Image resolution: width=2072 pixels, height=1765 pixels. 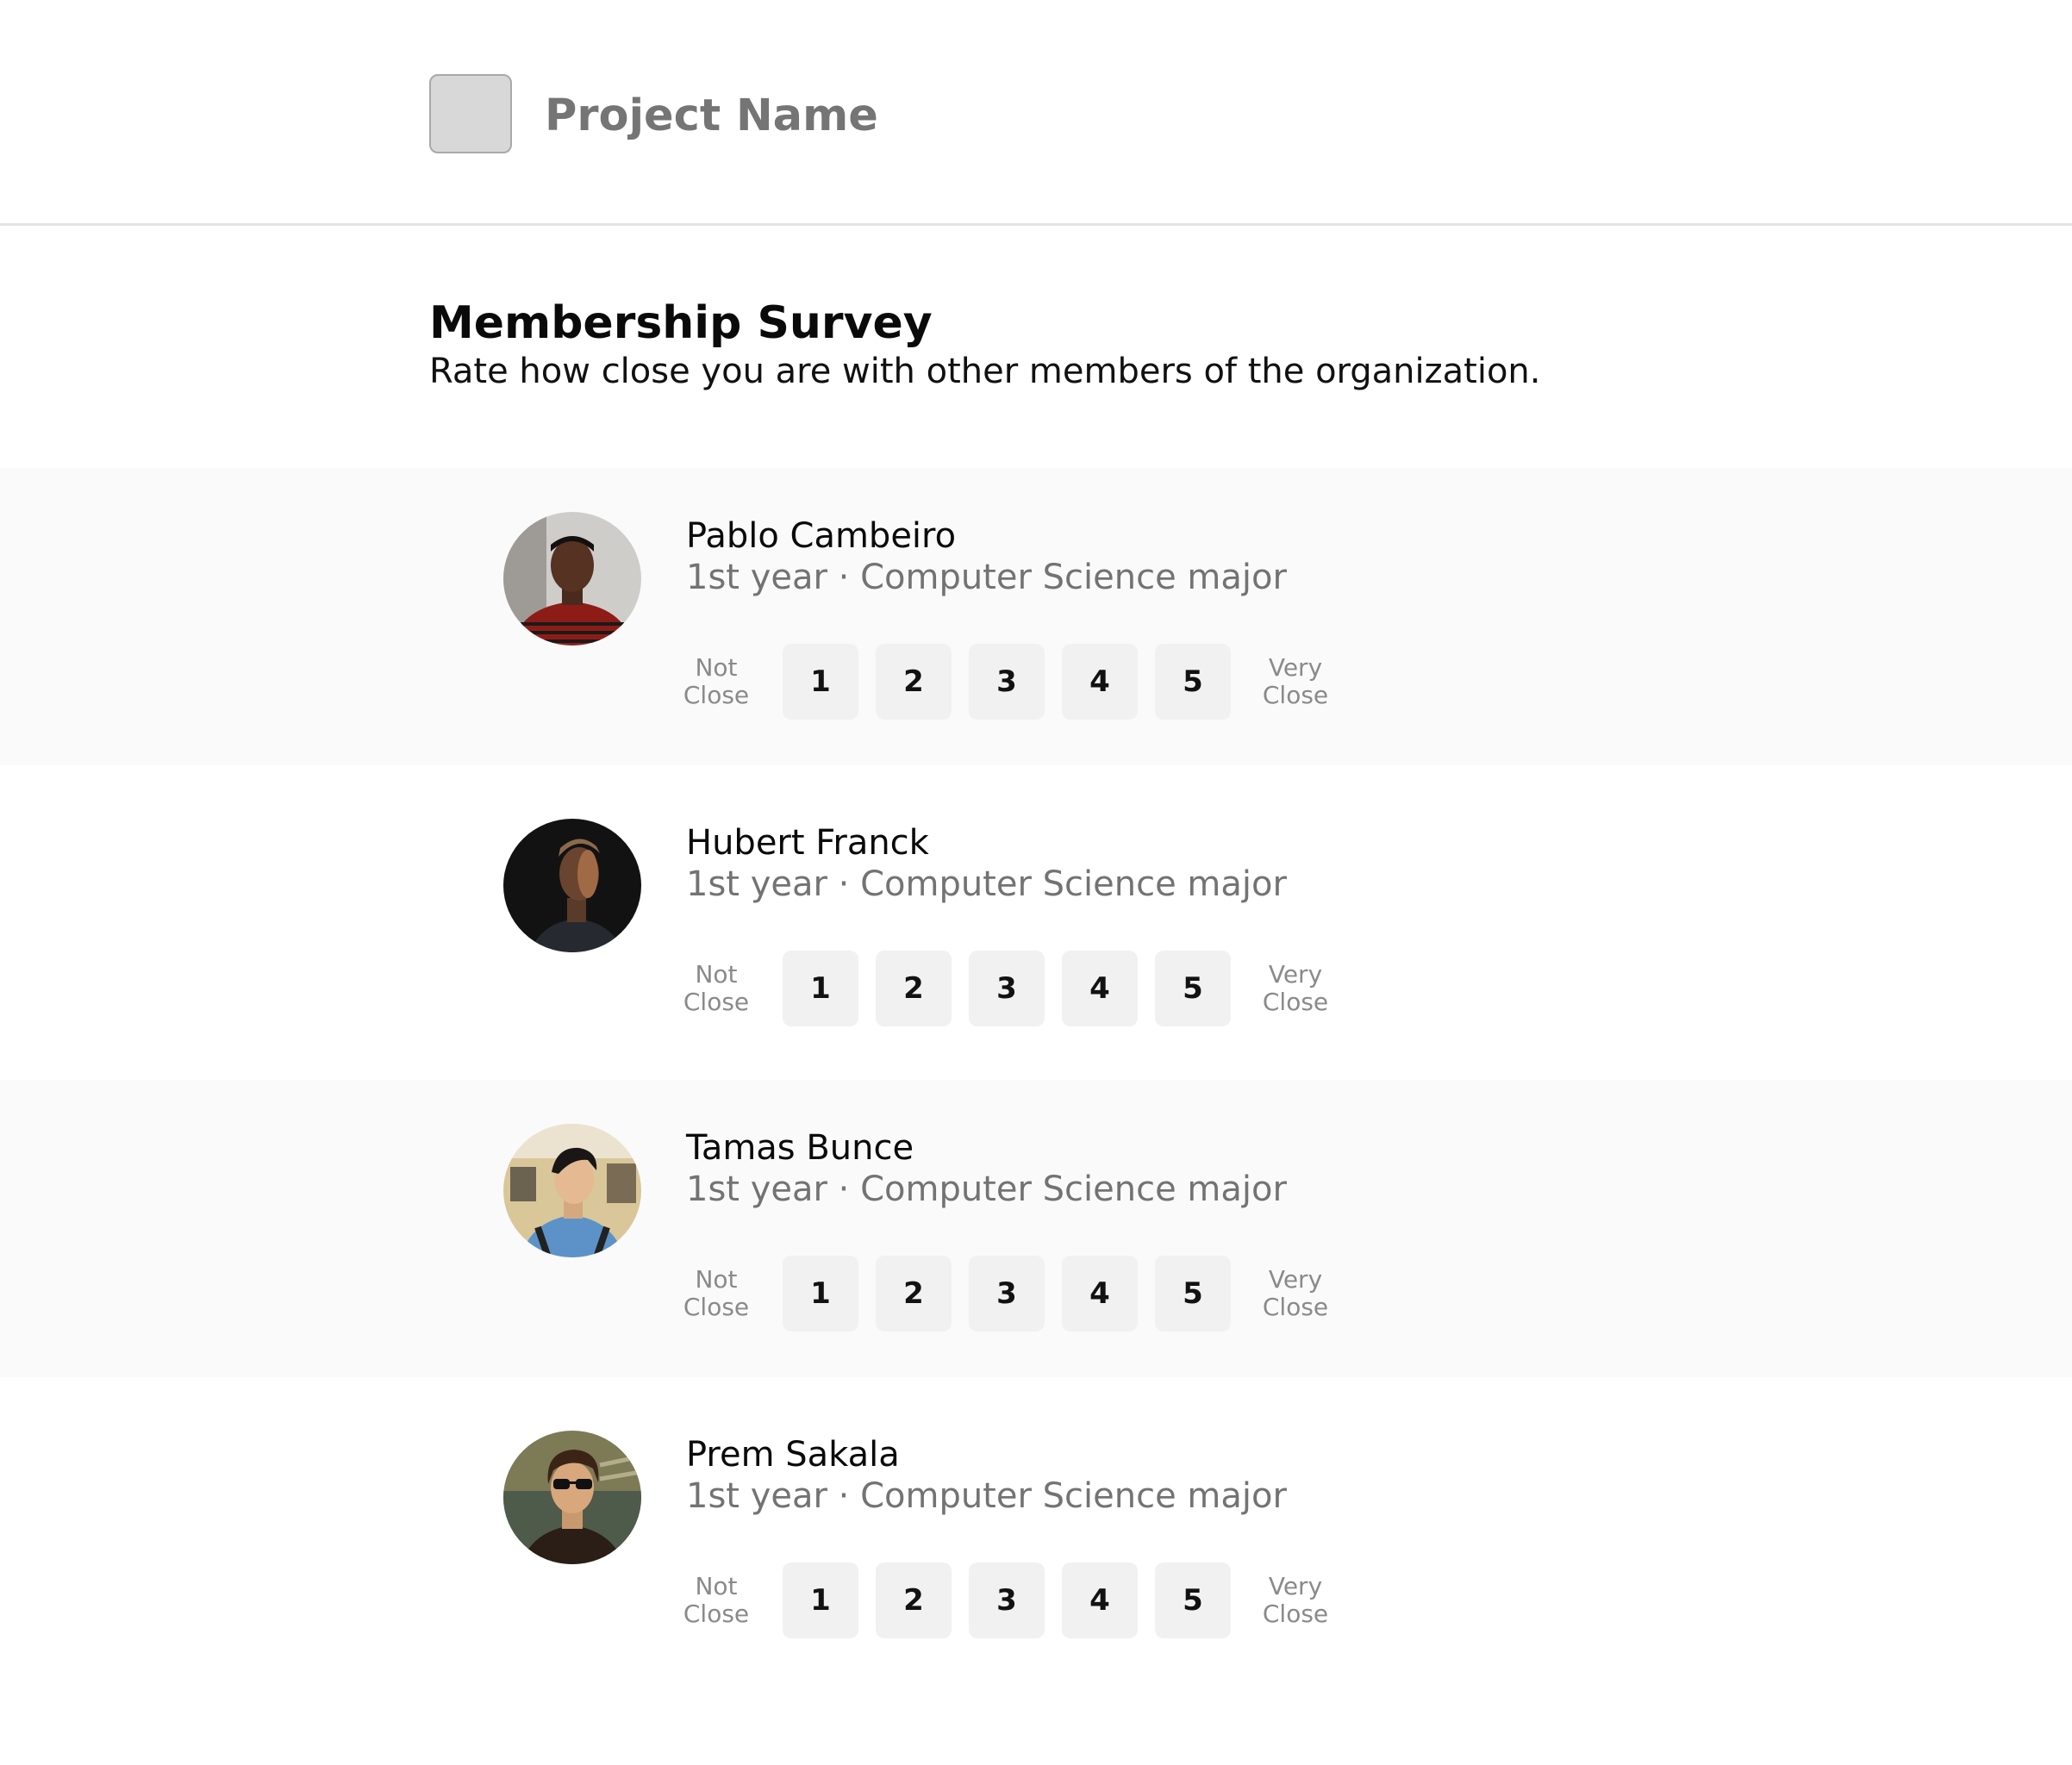 What do you see at coordinates (800, 1148) in the screenshot?
I see `member-name: Tamas Bunce` at bounding box center [800, 1148].